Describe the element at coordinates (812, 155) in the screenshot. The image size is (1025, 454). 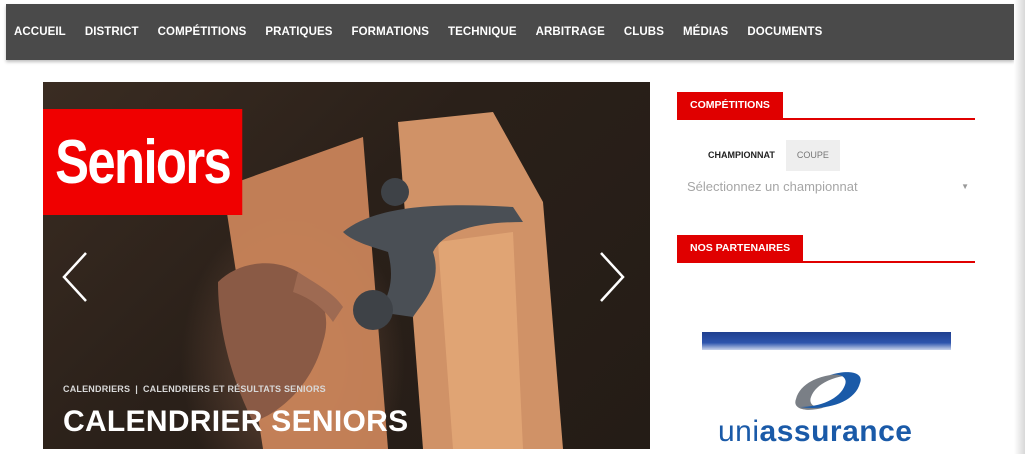
I see `tab-coupe: COUPE` at that location.